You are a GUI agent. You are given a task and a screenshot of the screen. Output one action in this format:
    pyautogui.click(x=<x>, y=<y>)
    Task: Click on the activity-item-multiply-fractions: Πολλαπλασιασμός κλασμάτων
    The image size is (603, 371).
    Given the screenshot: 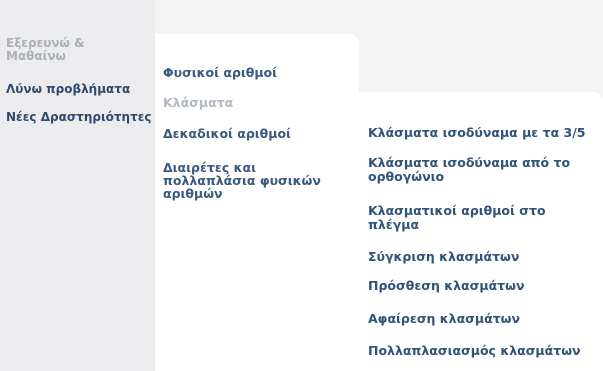 What is the action you would take?
    pyautogui.click(x=485, y=351)
    